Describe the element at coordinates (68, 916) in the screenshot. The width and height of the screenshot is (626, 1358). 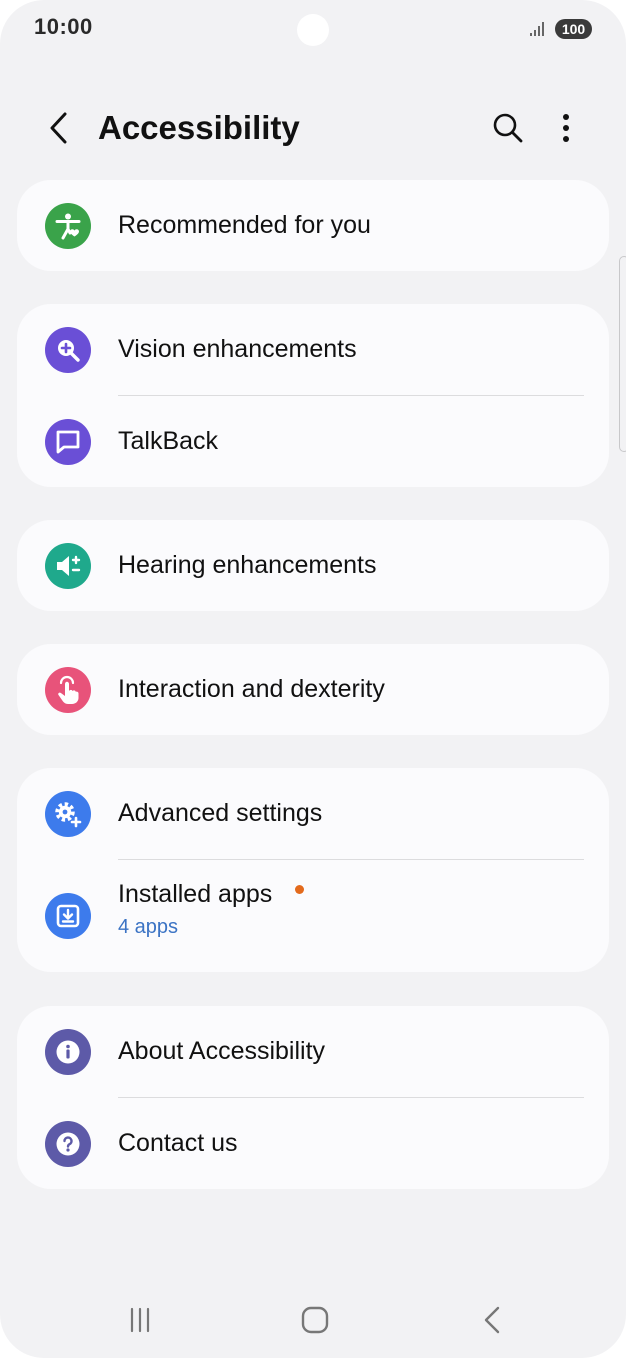
I see `download-icon` at that location.